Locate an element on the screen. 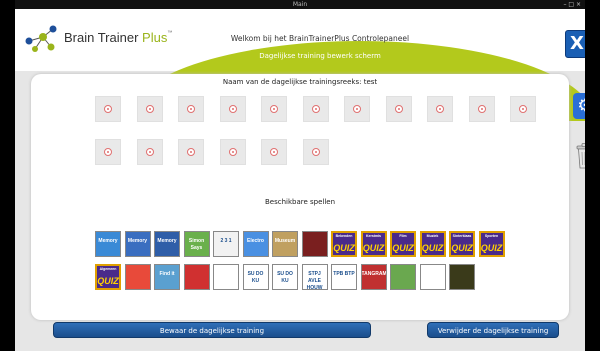 This screenshot has height=351, width=600. game-tile-connect-four is located at coordinates (196, 277).